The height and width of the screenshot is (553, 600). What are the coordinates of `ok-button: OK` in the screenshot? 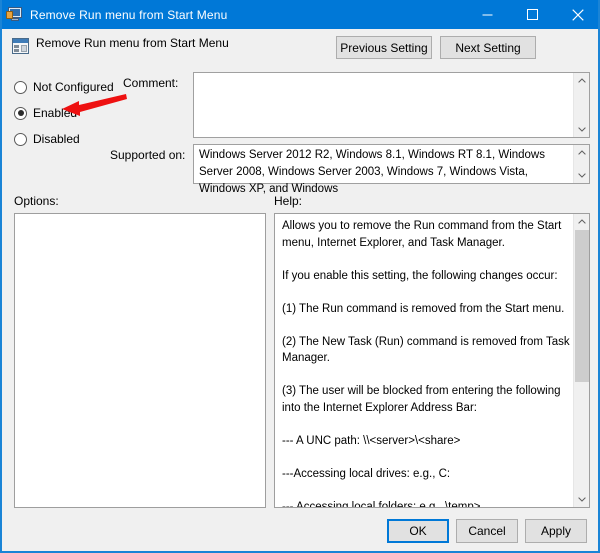 It's located at (418, 531).